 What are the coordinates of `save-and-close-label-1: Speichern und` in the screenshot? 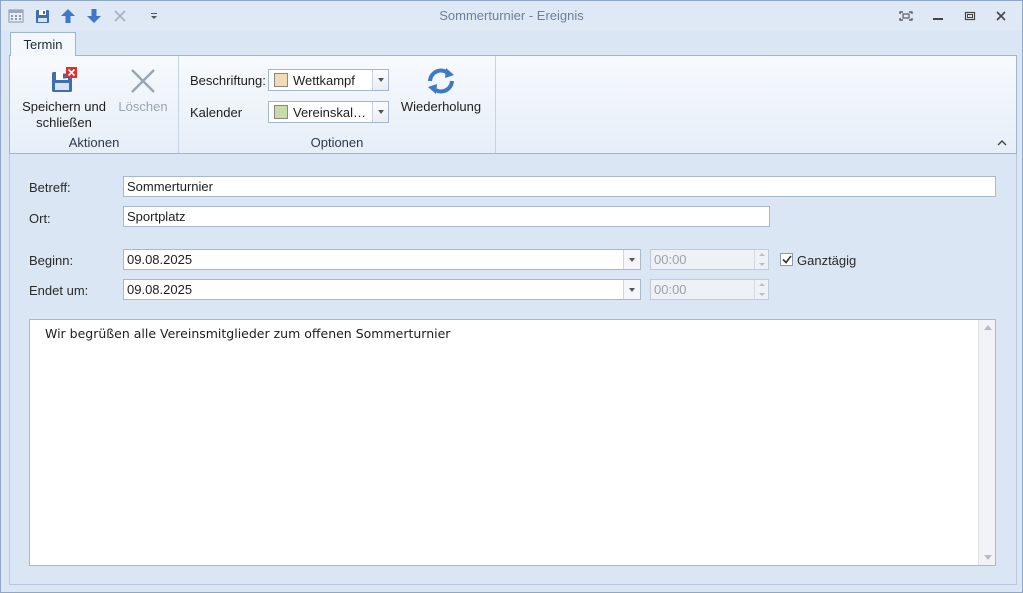 It's located at (64, 106).